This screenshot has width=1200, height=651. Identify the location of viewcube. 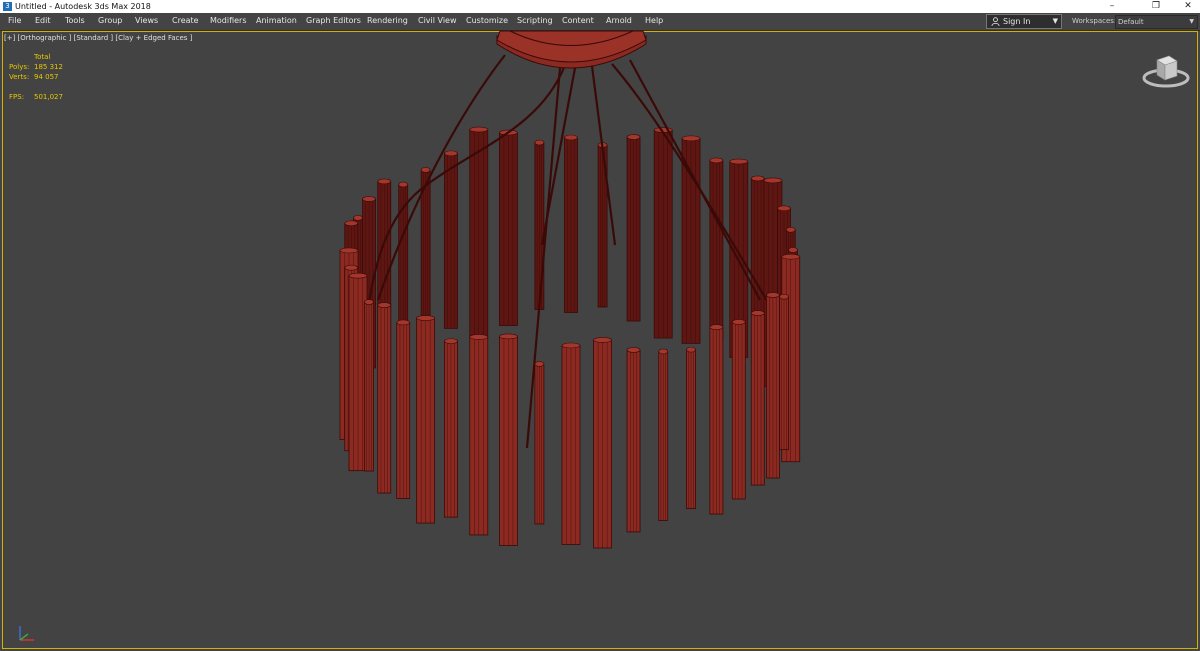
(1166, 70).